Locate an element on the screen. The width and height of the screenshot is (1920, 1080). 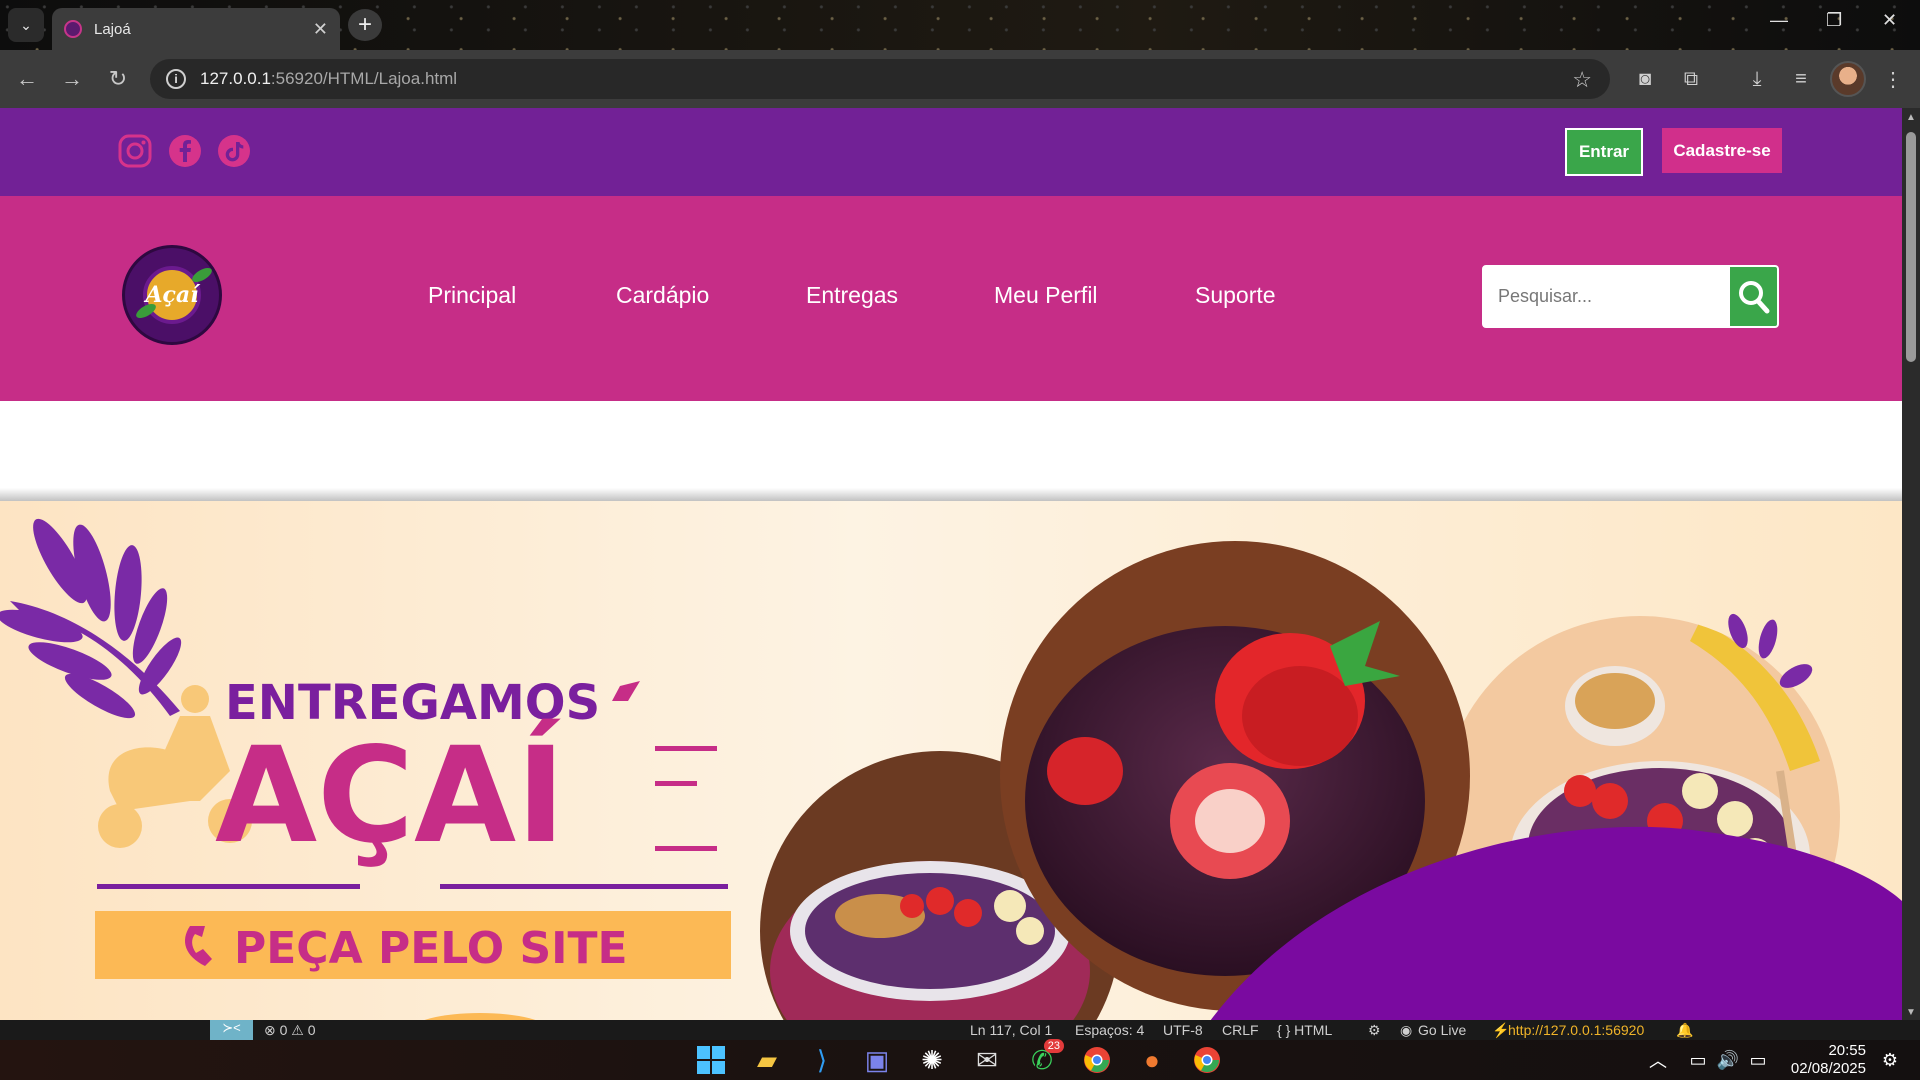
search-button is located at coordinates (1753, 296).